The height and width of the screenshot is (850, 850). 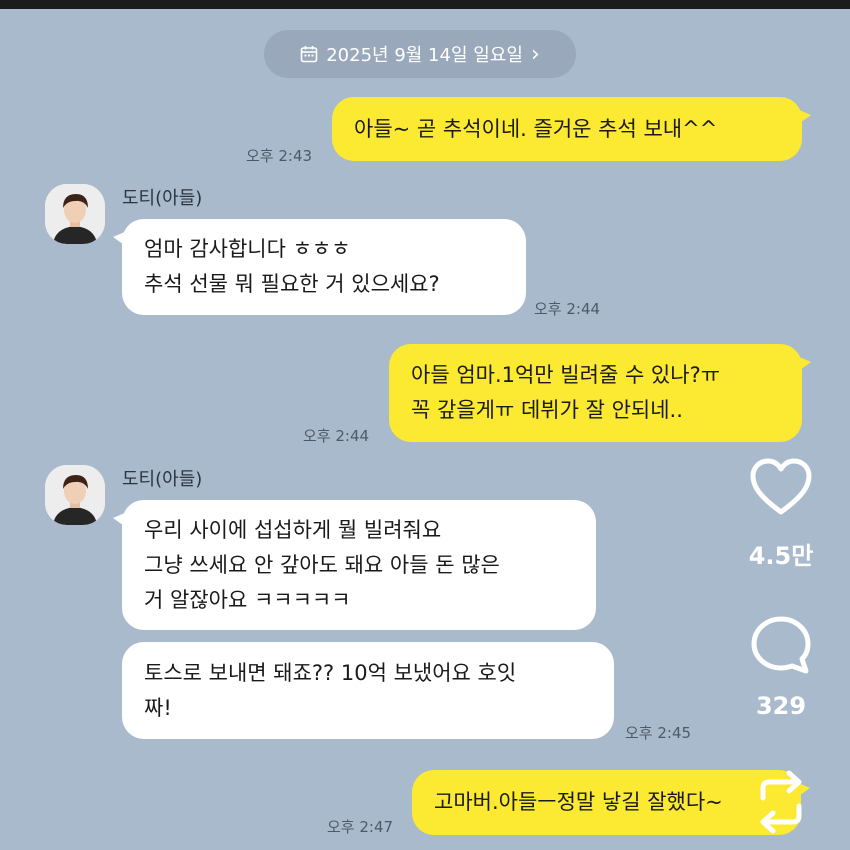 I want to click on share-action, so click(x=781, y=804).